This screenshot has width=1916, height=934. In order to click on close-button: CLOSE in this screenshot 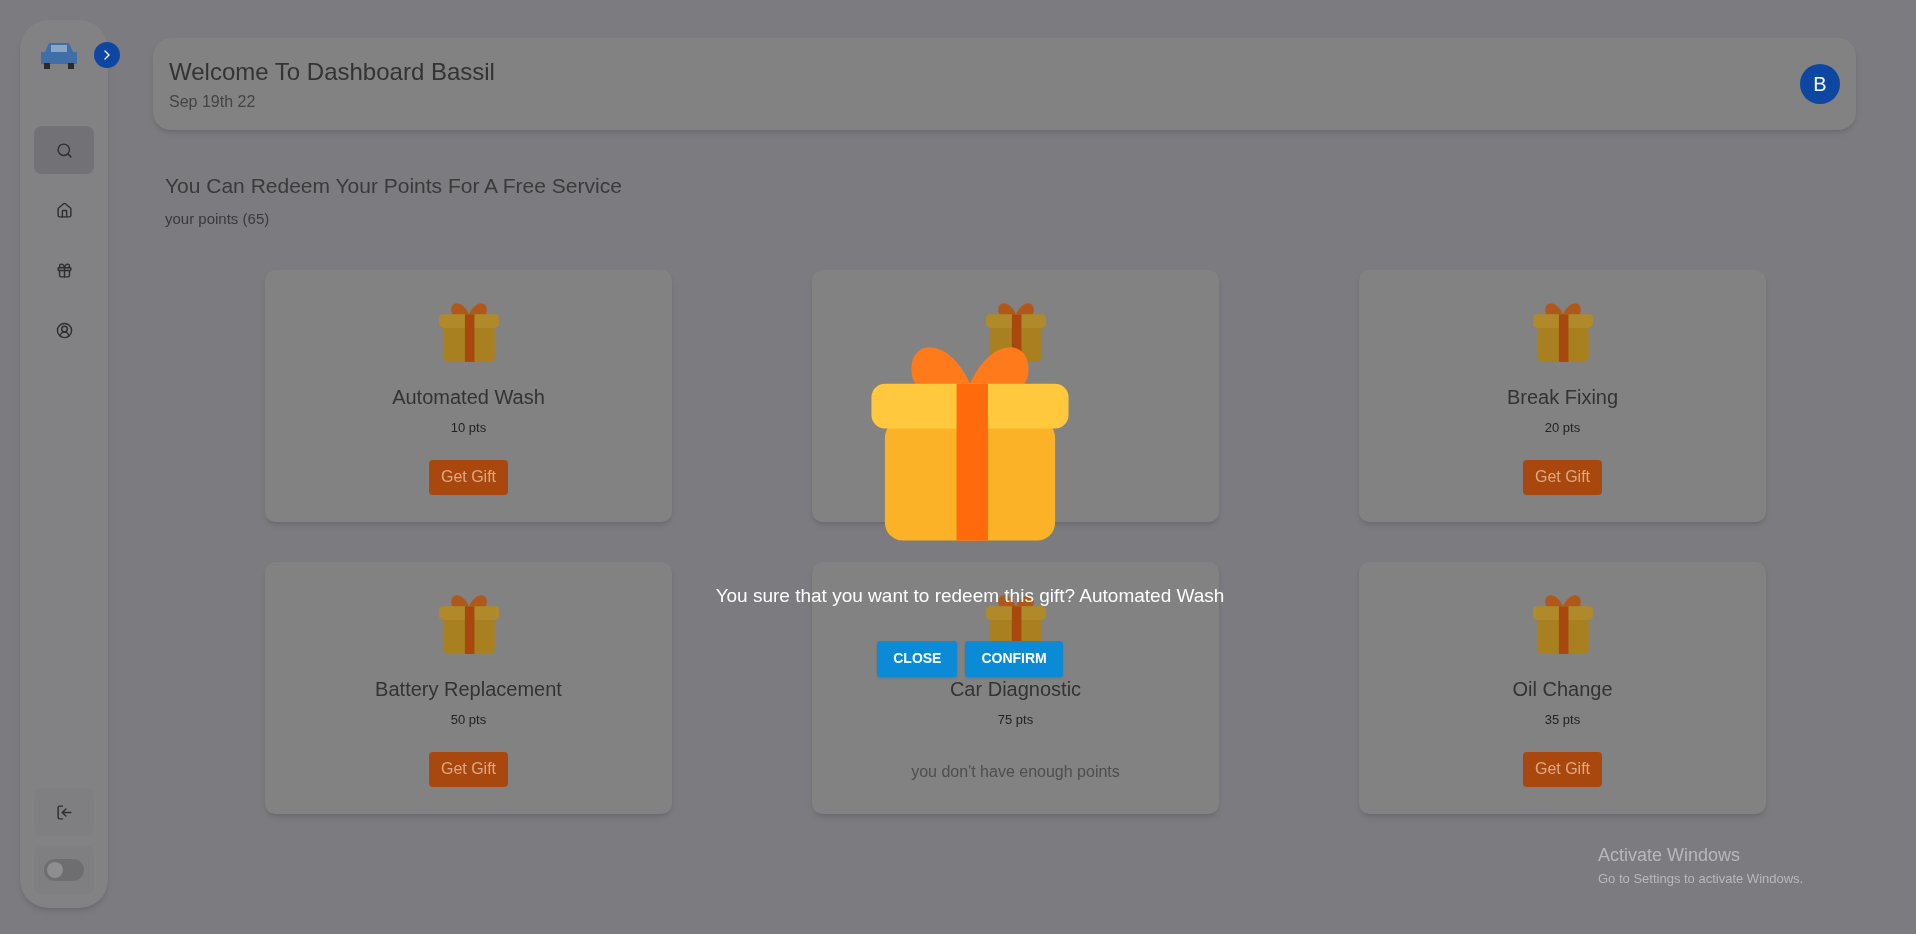, I will do `click(917, 658)`.